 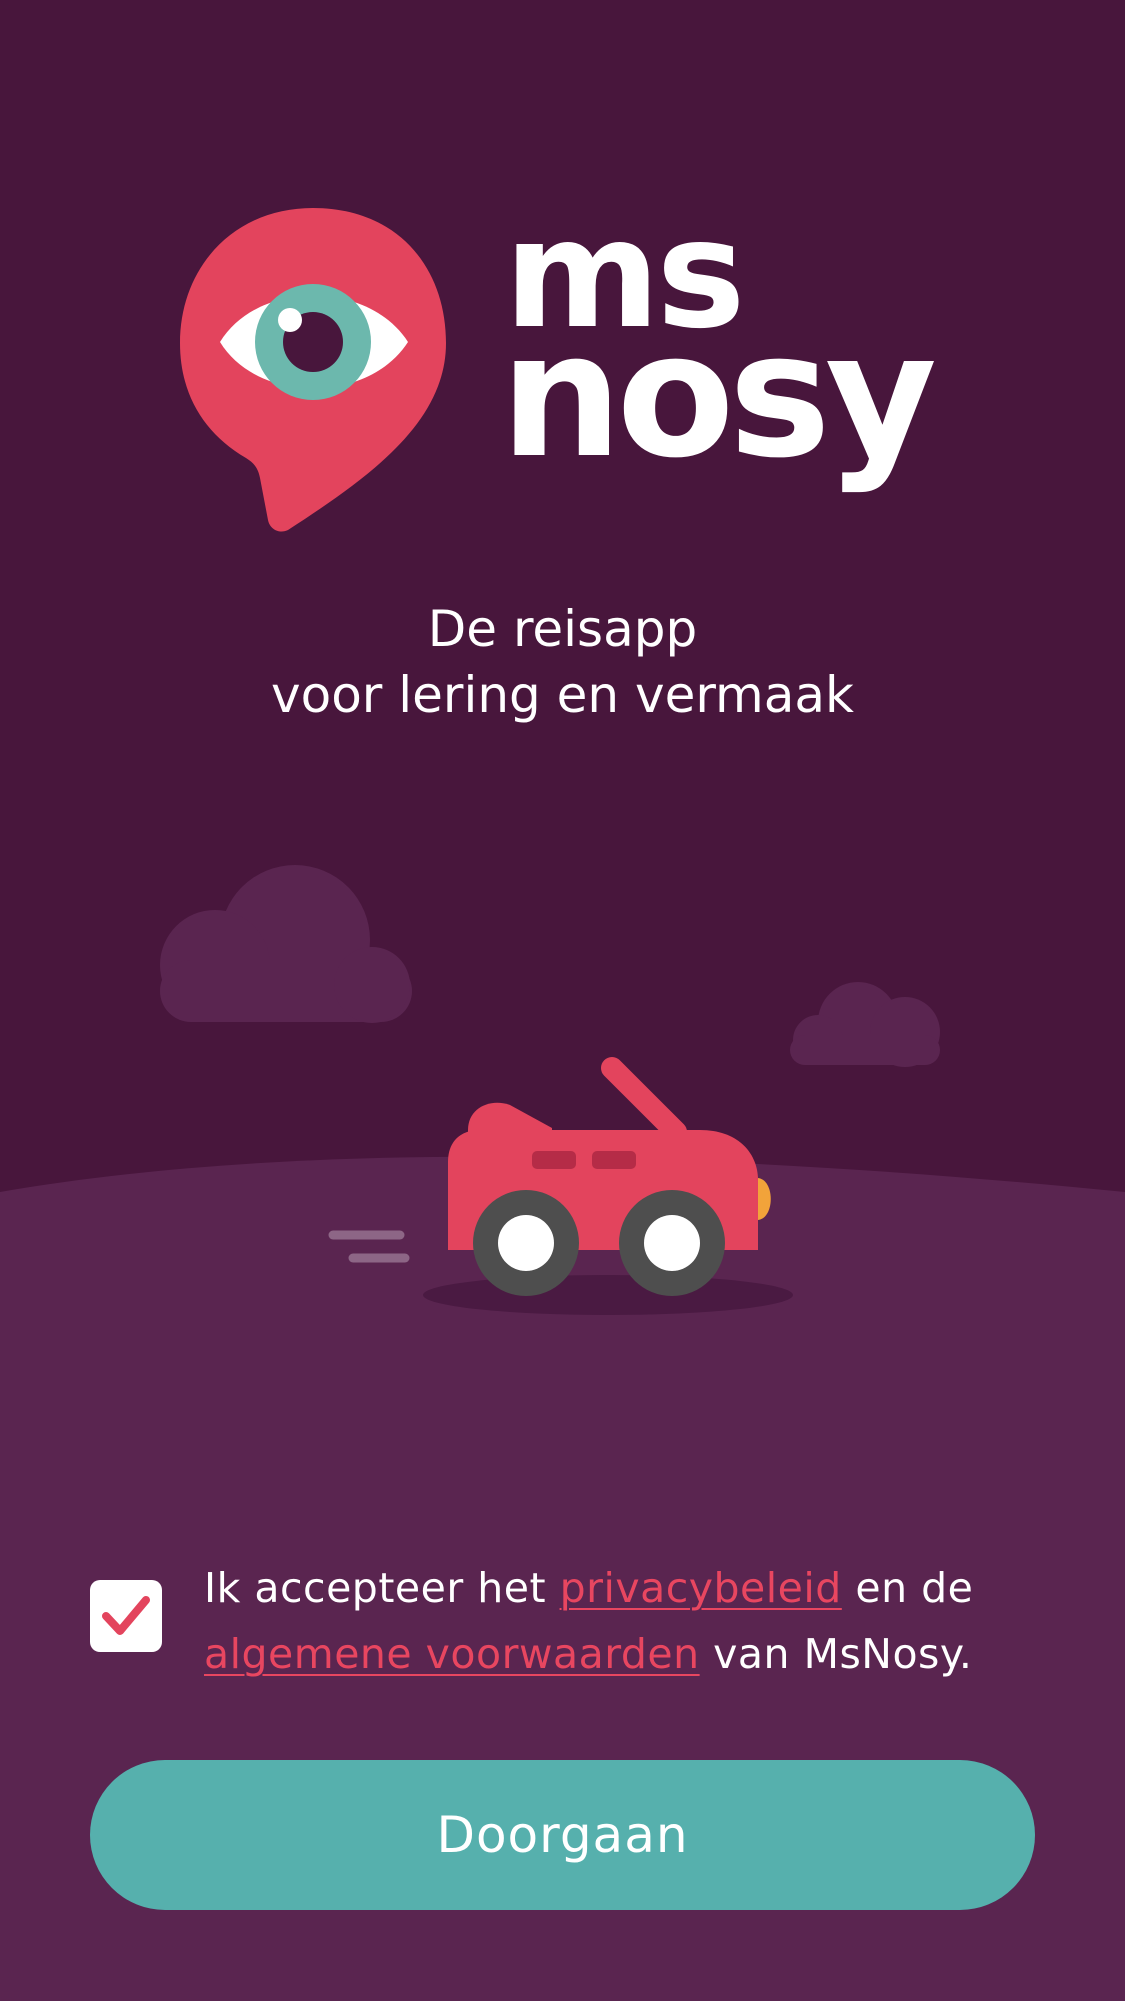 I want to click on privacy-policy-link: privacybeleid, so click(x=701, y=1588).